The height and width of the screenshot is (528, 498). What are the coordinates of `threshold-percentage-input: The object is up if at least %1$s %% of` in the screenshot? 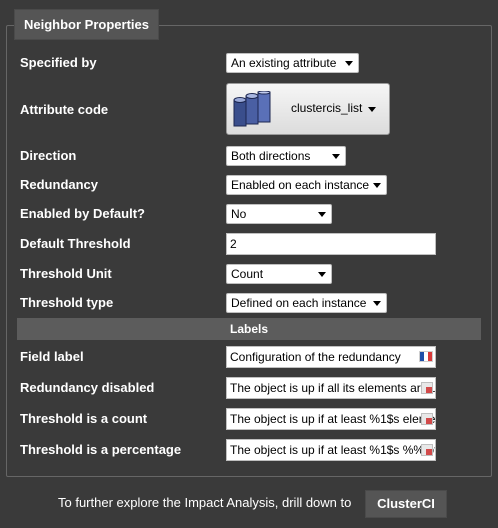 It's located at (331, 450).